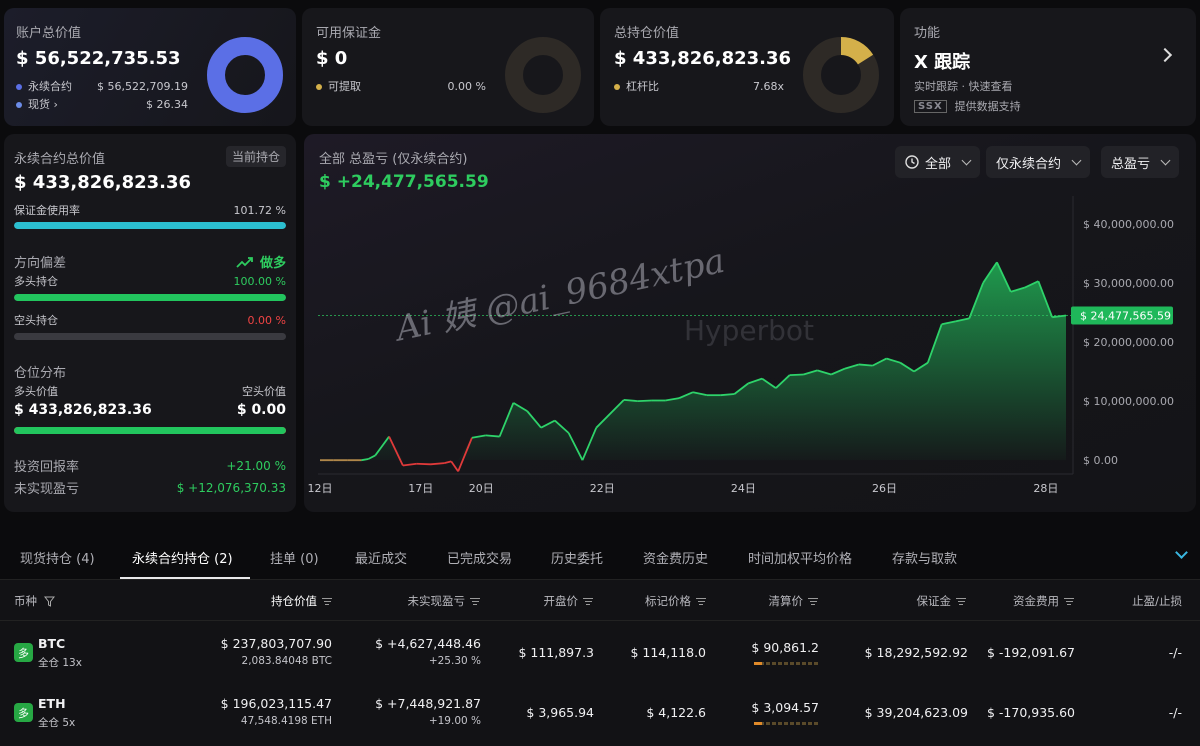 This screenshot has height=746, width=1200. Describe the element at coordinates (272, 263) in the screenshot. I see `direction-value: 做多` at that location.